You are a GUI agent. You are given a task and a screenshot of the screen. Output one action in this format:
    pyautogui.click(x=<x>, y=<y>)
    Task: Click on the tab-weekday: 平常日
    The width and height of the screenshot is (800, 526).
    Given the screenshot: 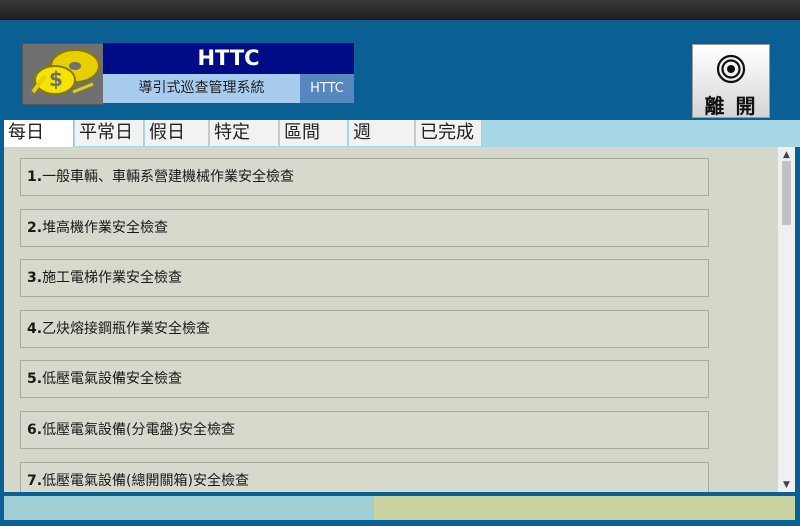 What is the action you would take?
    pyautogui.click(x=109, y=133)
    